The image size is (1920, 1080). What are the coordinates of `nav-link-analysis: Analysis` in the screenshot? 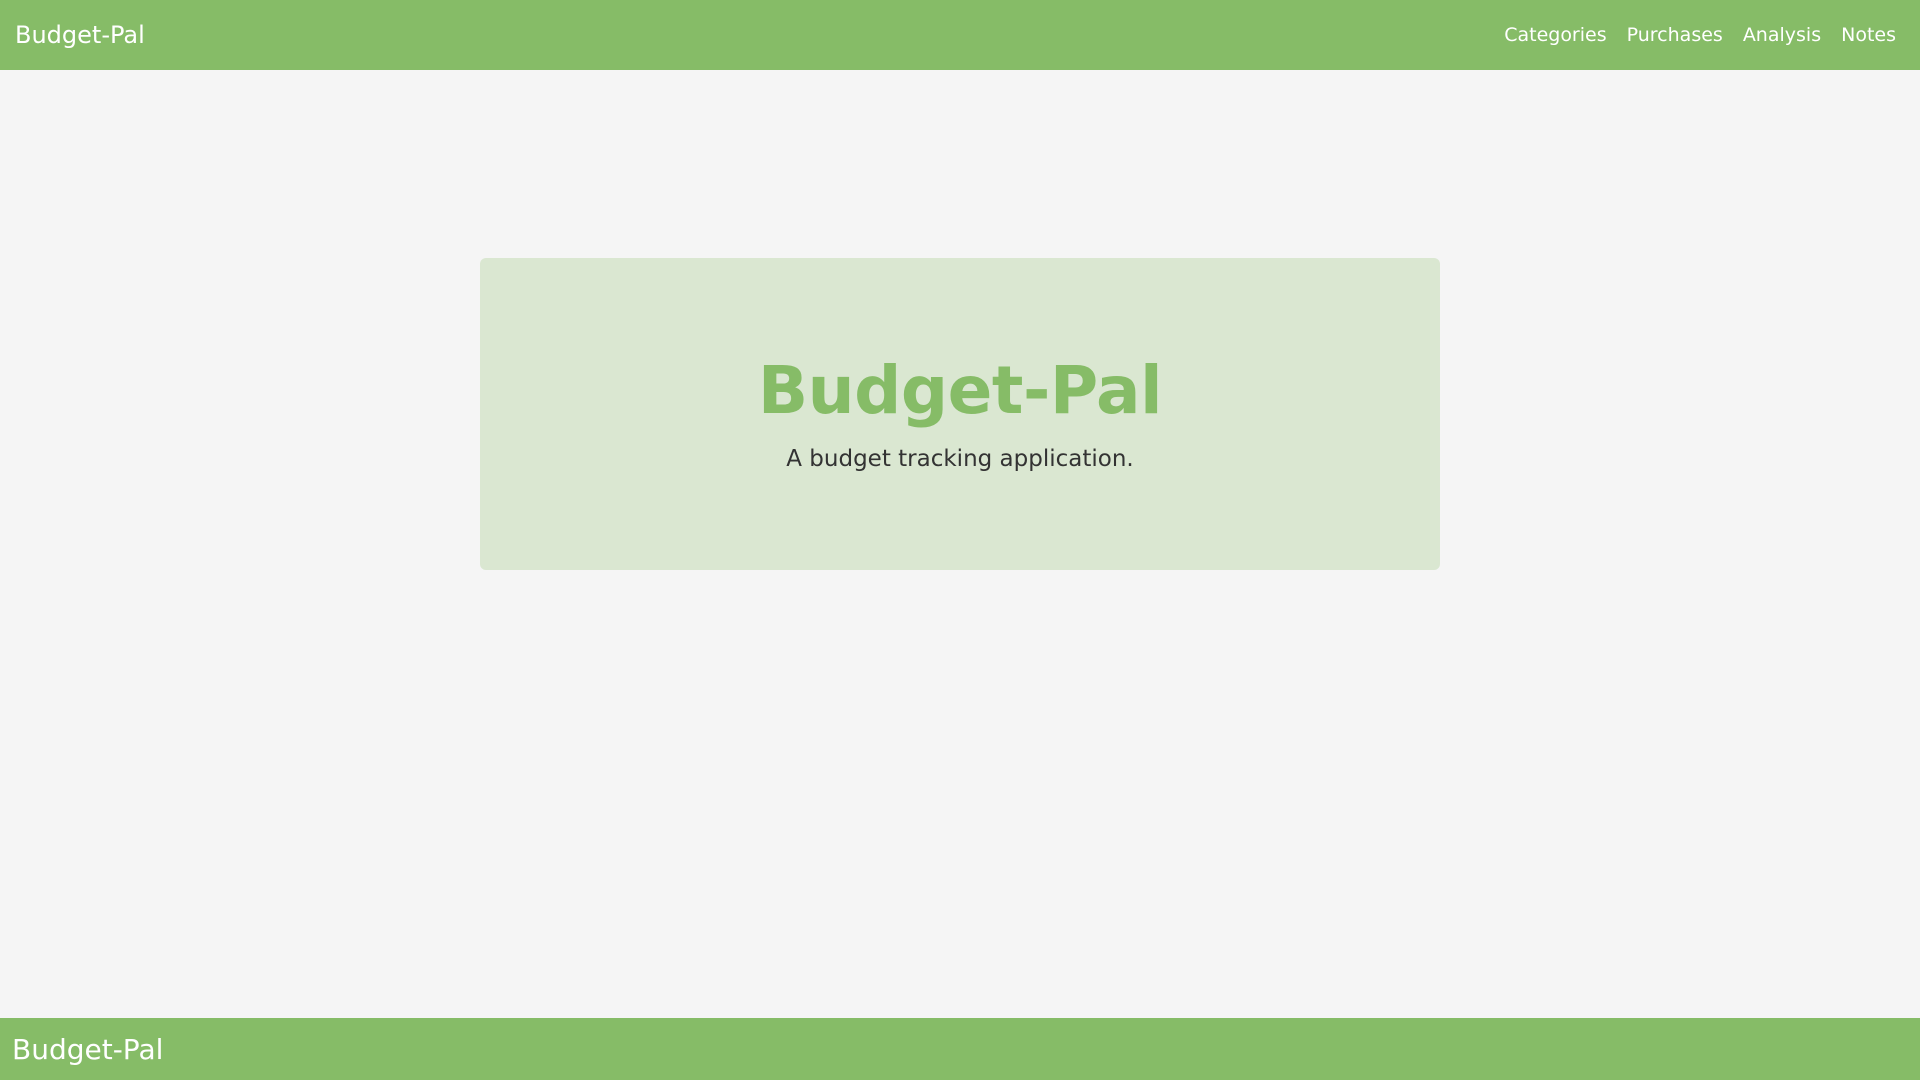 It's located at (1782, 35).